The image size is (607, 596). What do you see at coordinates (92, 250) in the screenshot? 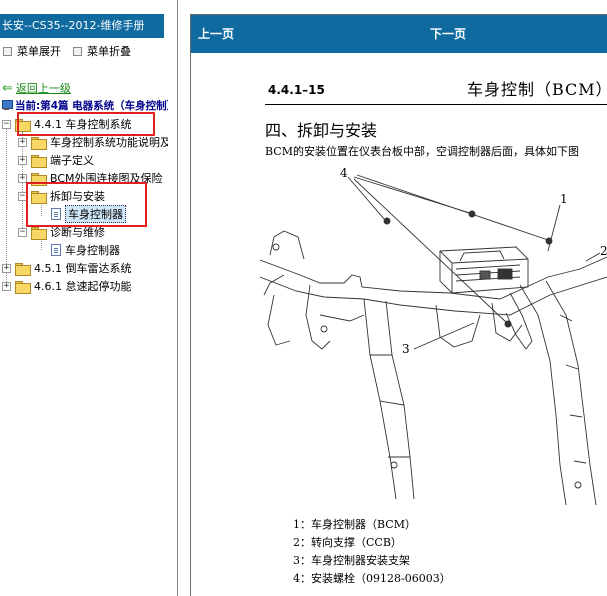
I see `tree-item-label: 车身控制器` at bounding box center [92, 250].